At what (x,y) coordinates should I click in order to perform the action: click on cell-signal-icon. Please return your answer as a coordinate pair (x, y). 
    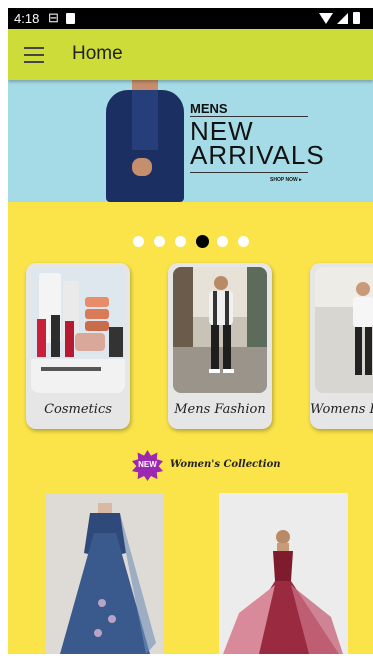
    Looking at the image, I should click on (342, 18).